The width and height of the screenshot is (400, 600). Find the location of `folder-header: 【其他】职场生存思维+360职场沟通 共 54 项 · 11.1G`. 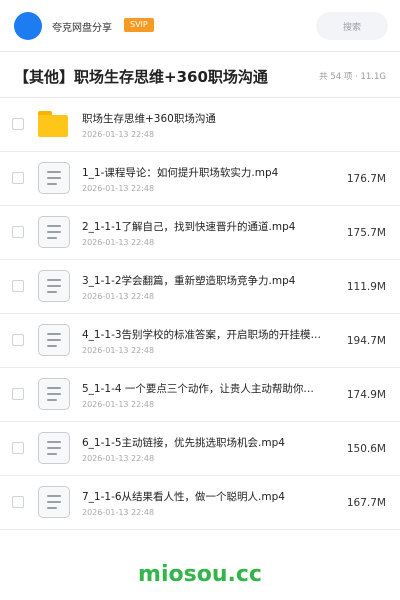

folder-header: 【其他】职场生存思维+360职场沟通 共 54 项 · 11.1G is located at coordinates (200, 75).